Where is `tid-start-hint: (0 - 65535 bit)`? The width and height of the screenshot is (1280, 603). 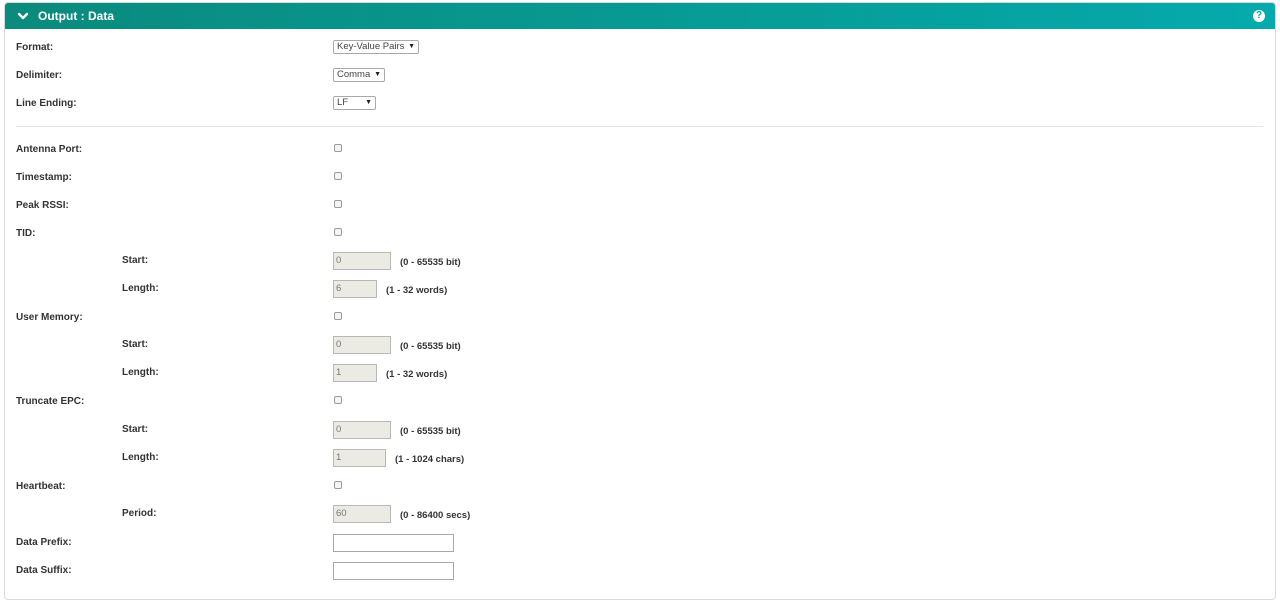
tid-start-hint: (0 - 65535 bit) is located at coordinates (430, 262).